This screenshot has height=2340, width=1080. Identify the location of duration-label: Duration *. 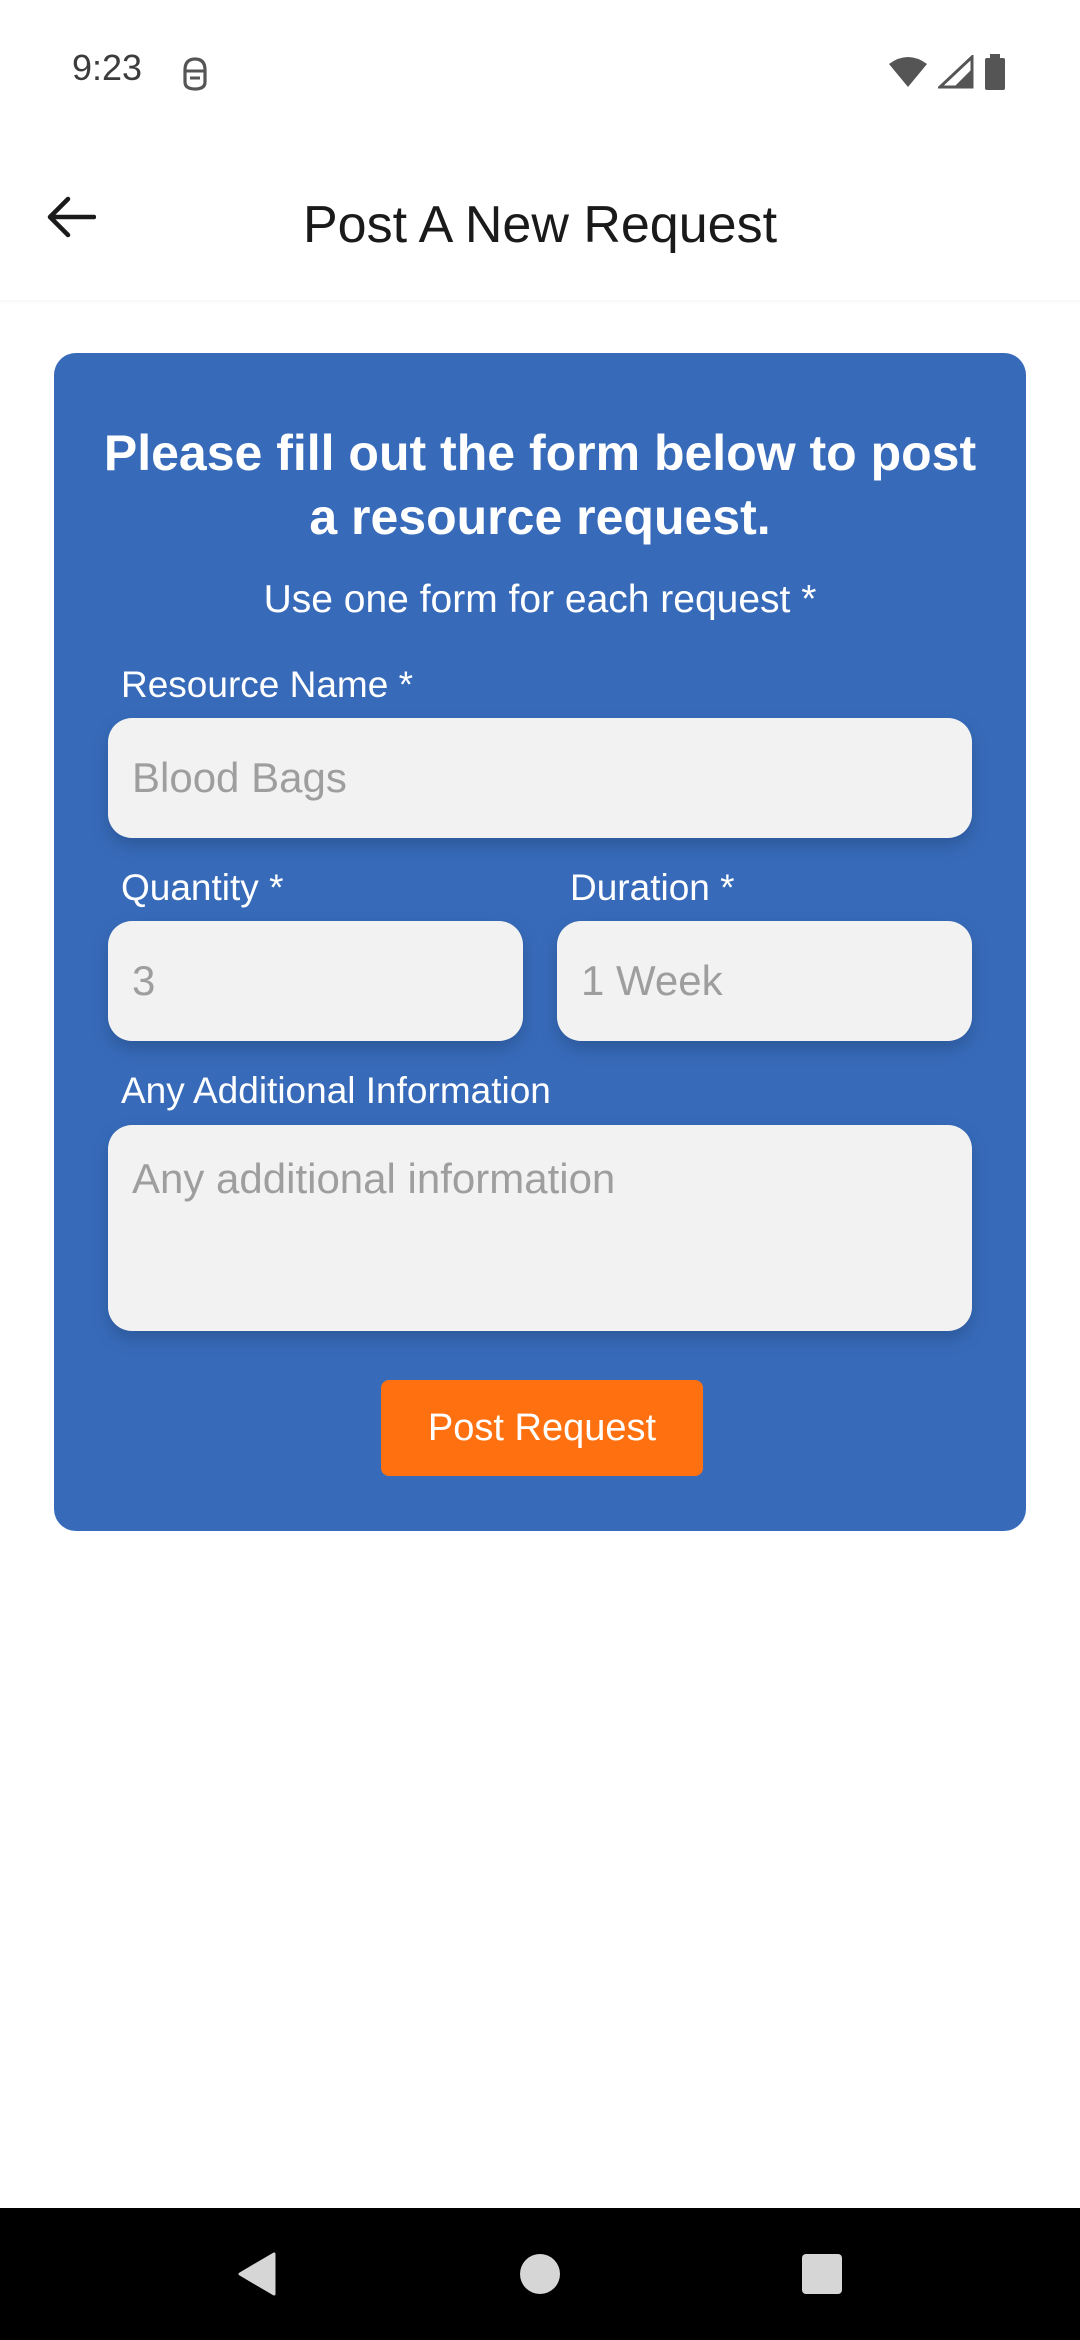
(652, 887).